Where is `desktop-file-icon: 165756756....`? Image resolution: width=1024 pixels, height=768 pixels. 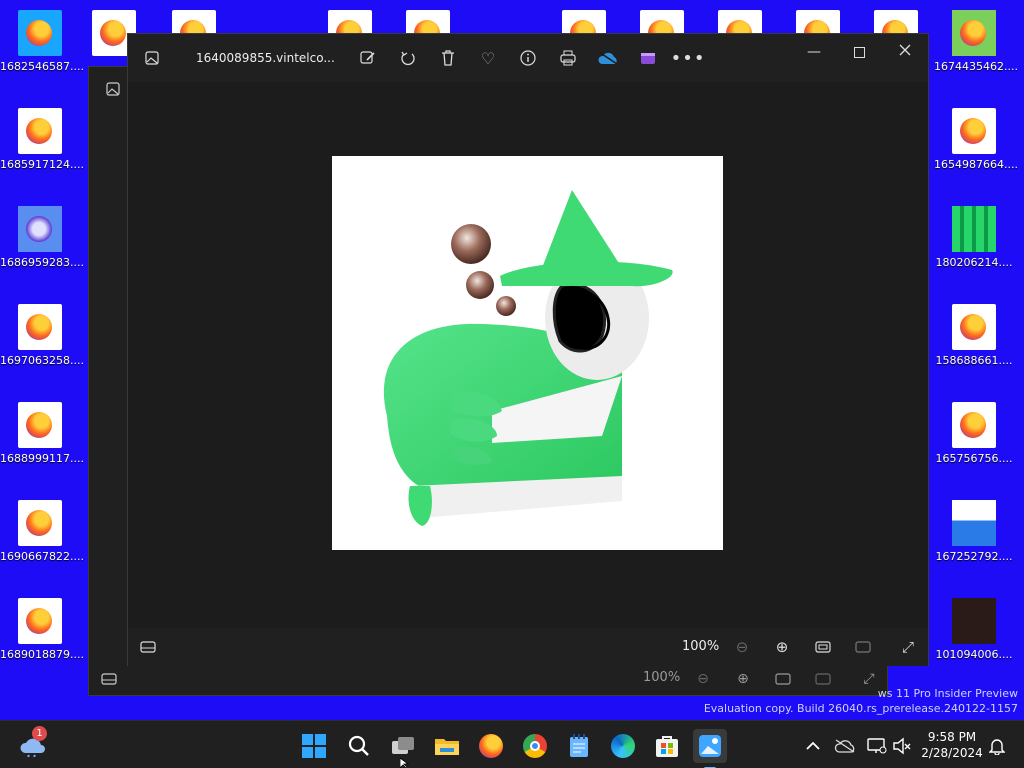
desktop-file-icon: 165756756.... is located at coordinates (974, 442).